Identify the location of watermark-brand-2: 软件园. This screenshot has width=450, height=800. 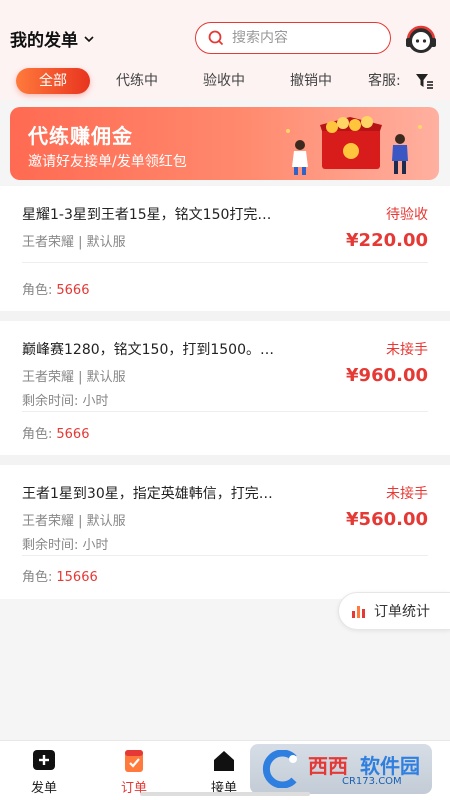
(390, 766).